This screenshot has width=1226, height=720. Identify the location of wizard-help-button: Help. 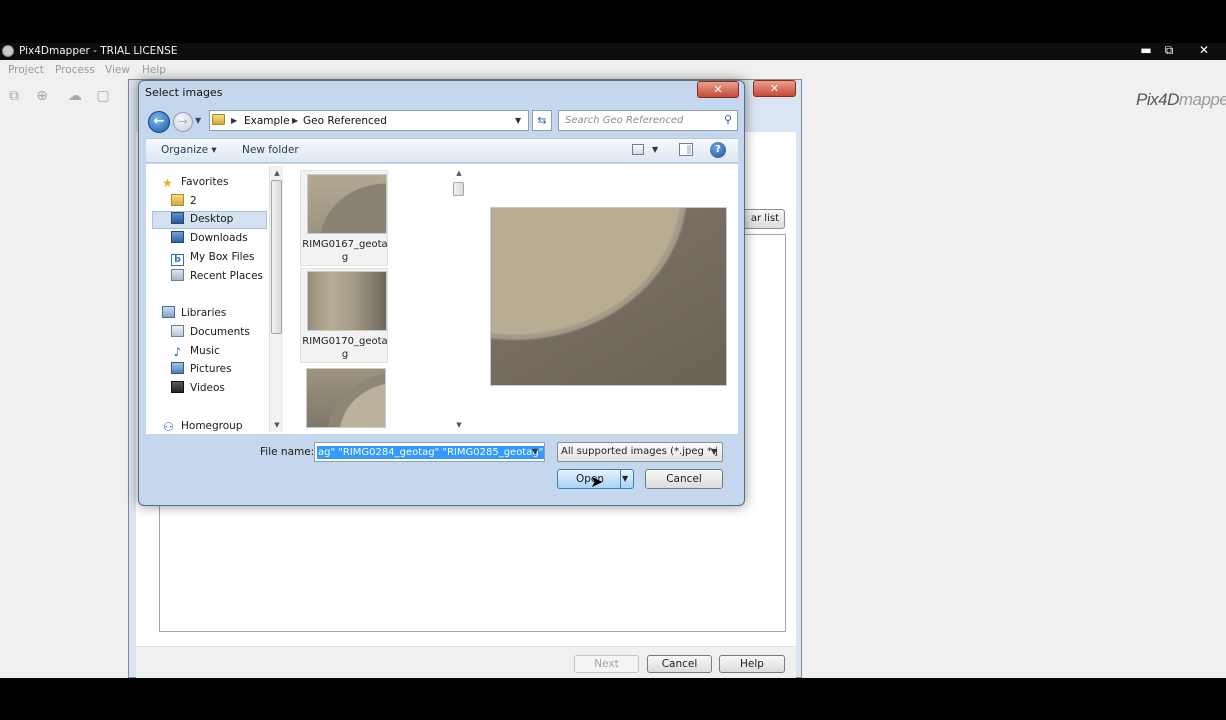
(752, 664).